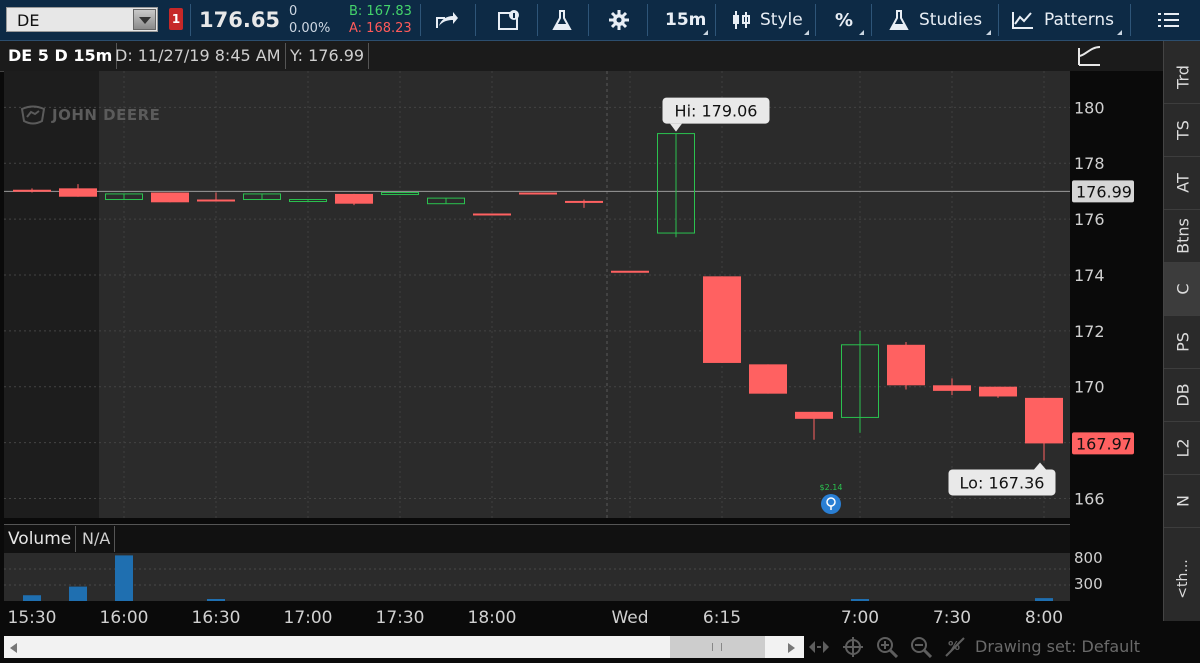  Describe the element at coordinates (1079, 20) in the screenshot. I see `patterns-menu: Patterns` at that location.